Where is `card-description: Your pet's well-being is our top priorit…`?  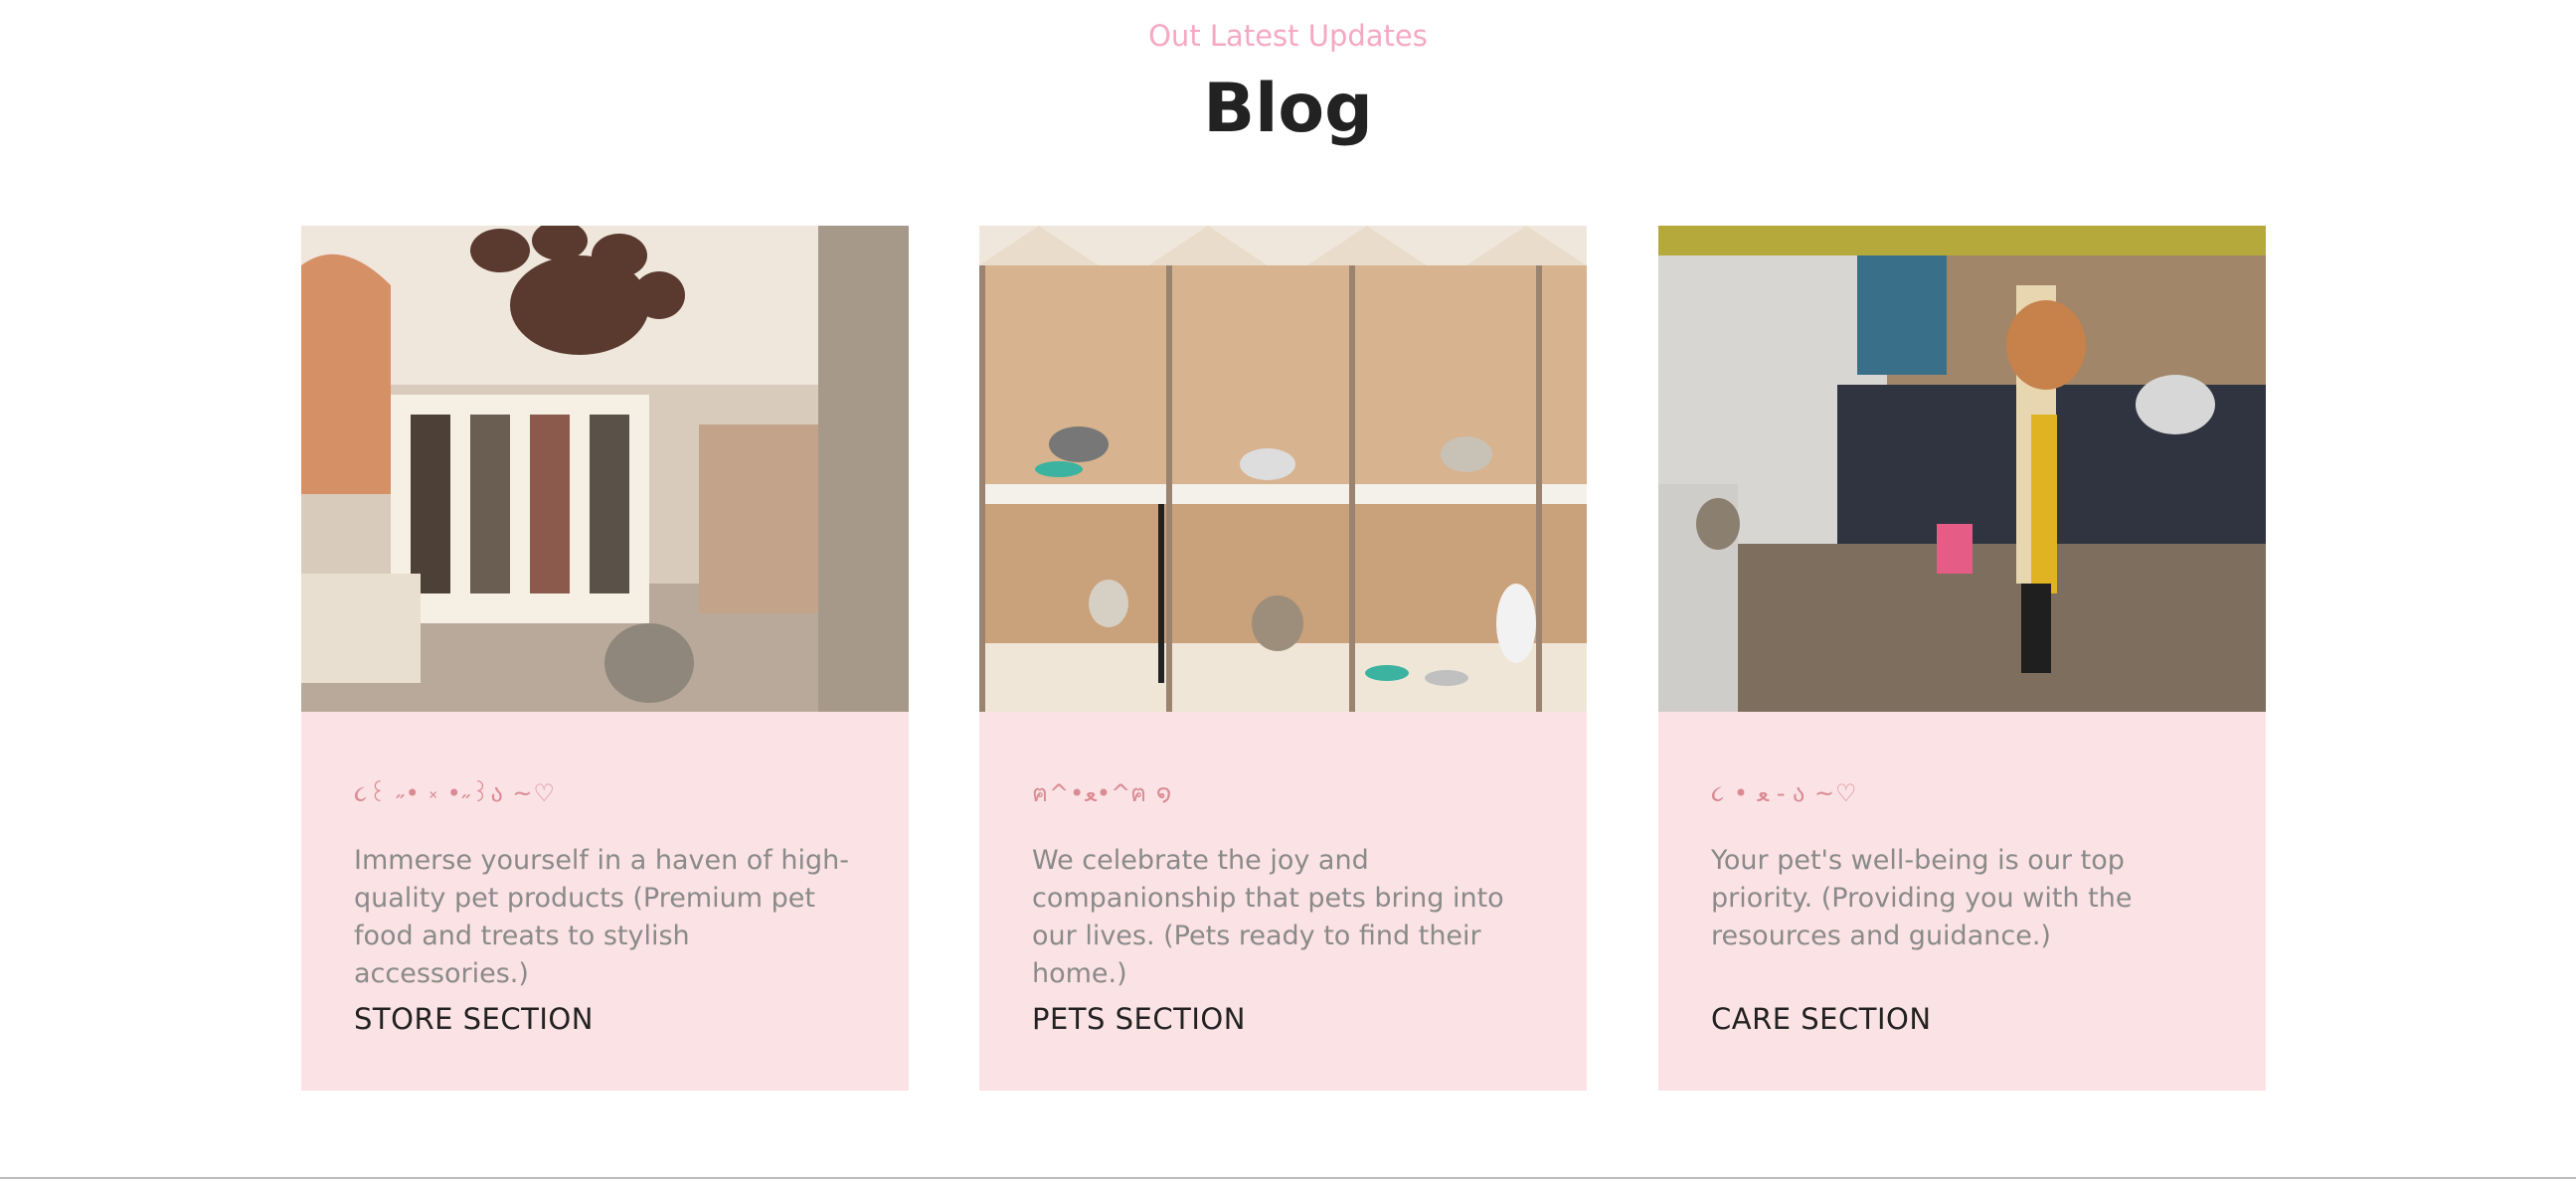
card-description: Your pet's well-being is our top priorit… is located at coordinates (1922, 898).